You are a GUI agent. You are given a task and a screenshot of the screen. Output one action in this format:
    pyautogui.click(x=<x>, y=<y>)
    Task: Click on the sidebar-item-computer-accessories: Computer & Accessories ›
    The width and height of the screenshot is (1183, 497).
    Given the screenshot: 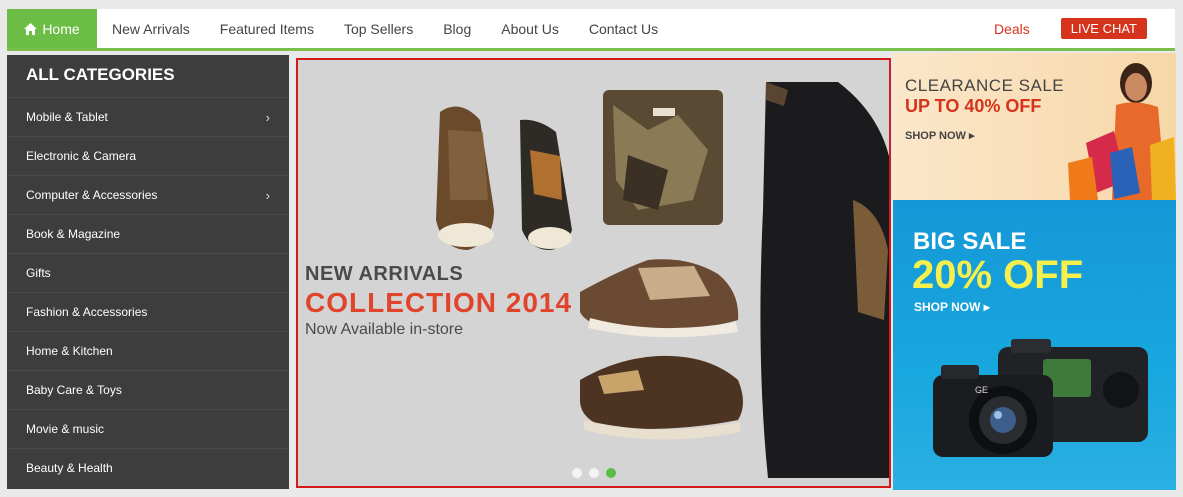 What is the action you would take?
    pyautogui.click(x=148, y=194)
    